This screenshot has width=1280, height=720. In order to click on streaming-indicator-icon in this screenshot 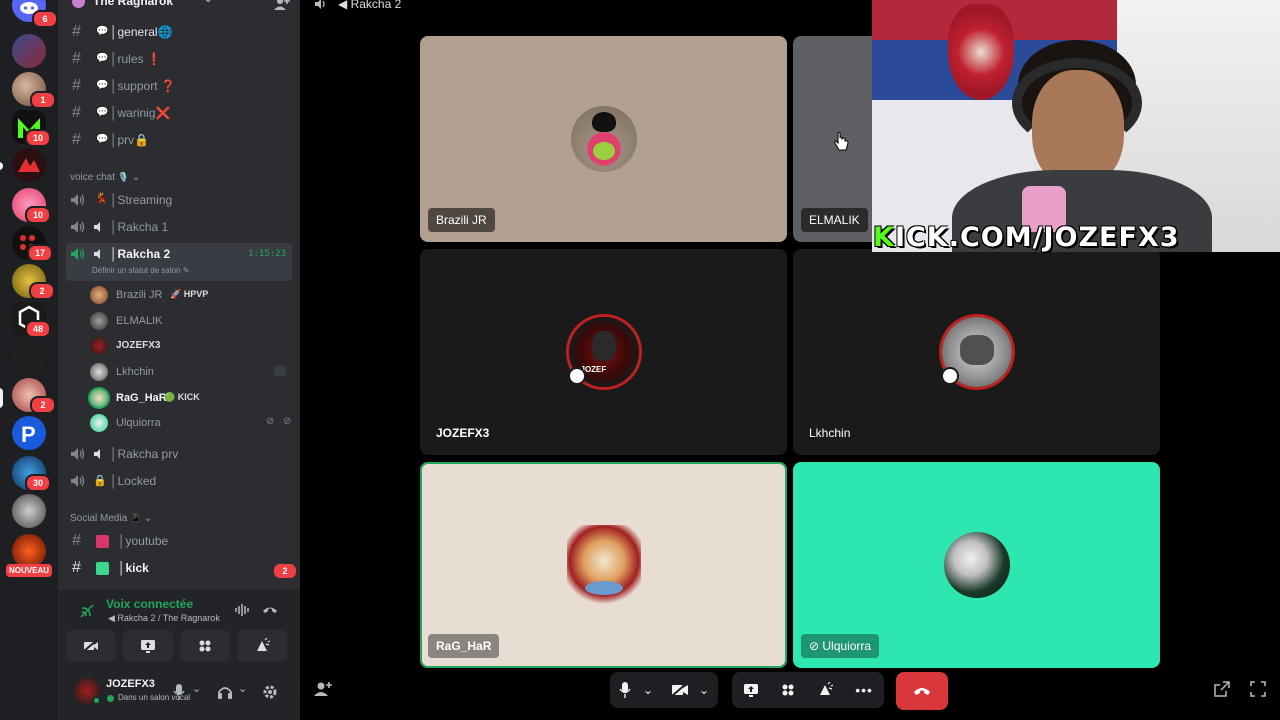, I will do `click(950, 376)`.